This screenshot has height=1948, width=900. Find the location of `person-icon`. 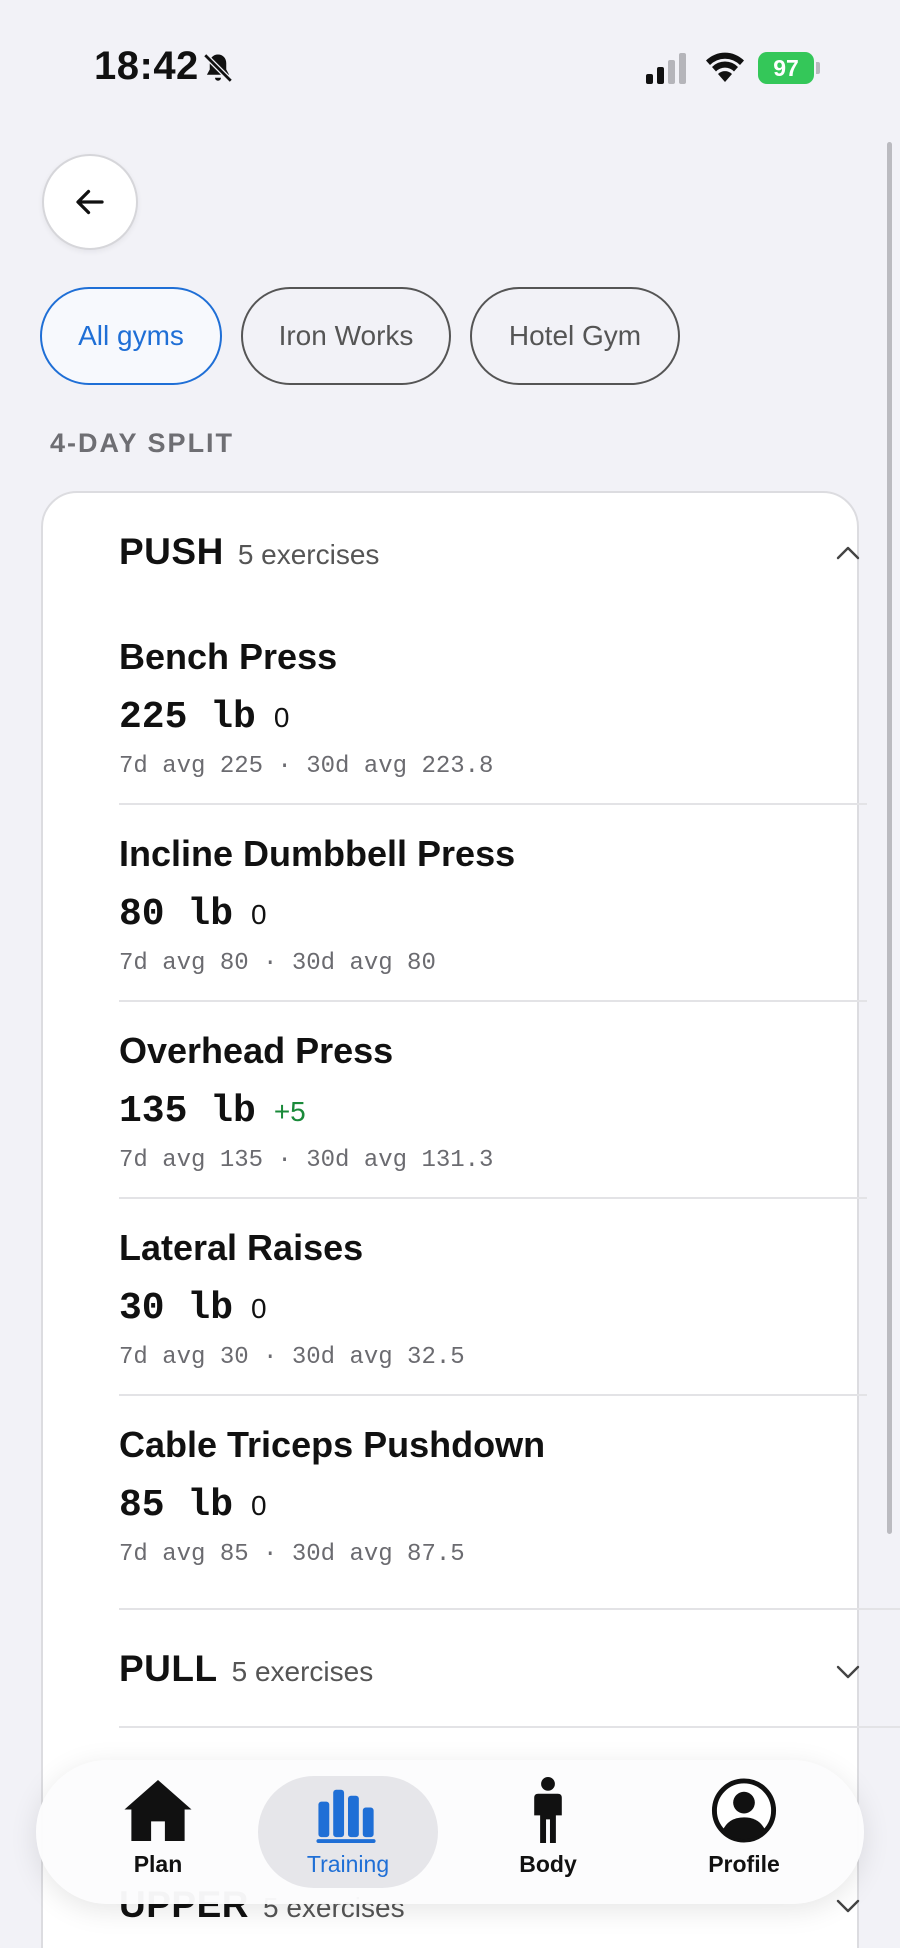

person-icon is located at coordinates (548, 1810).